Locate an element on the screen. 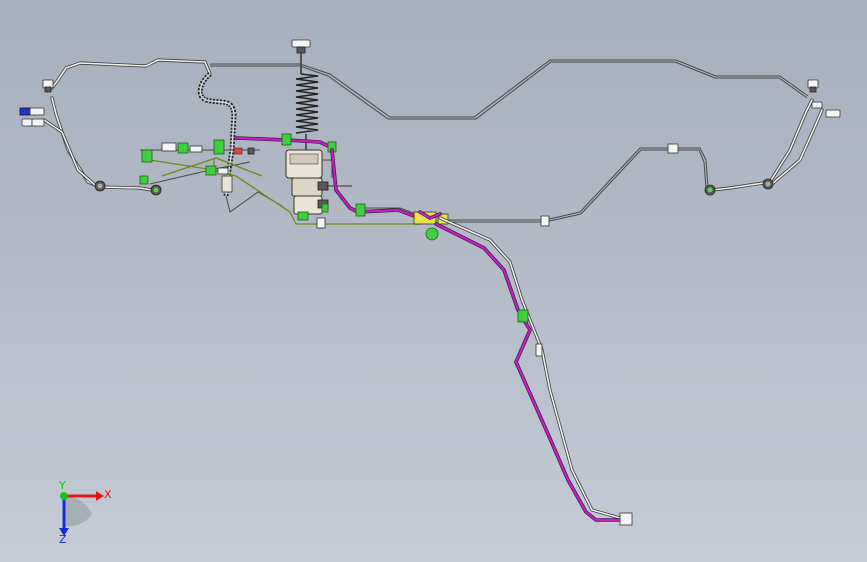 This screenshot has width=867, height=562. blue-connector-icon is located at coordinates (25, 111).